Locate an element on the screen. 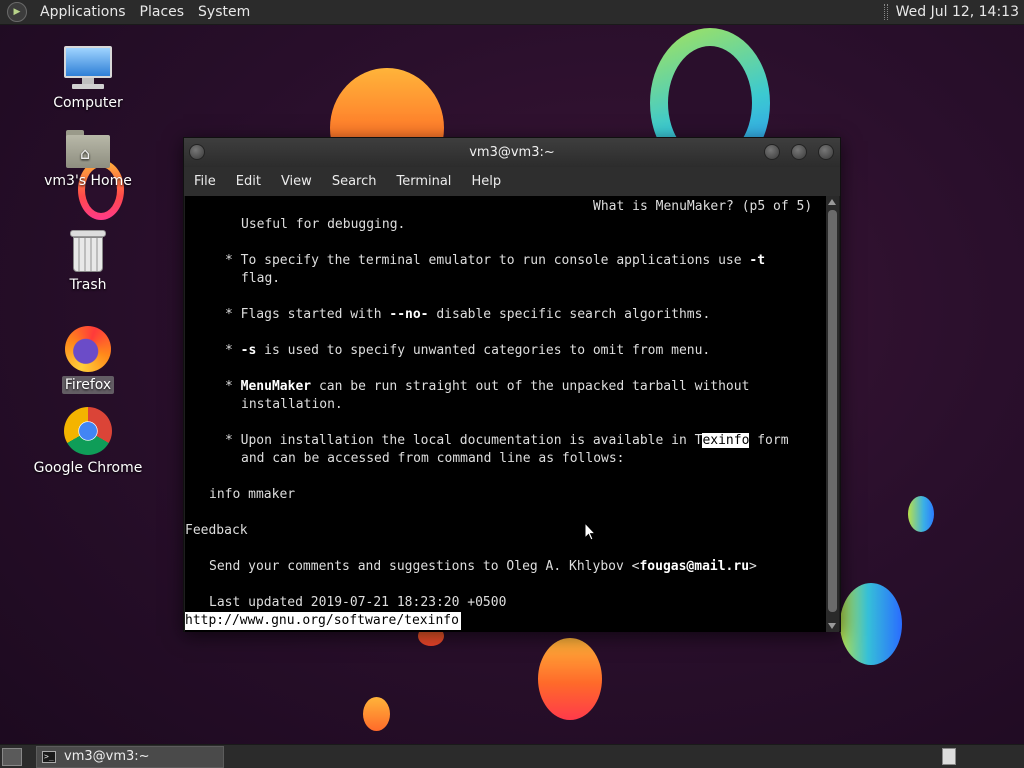 The image size is (1024, 768). page-header: What is MenuMaker? (p5 of 5) is located at coordinates (703, 206).